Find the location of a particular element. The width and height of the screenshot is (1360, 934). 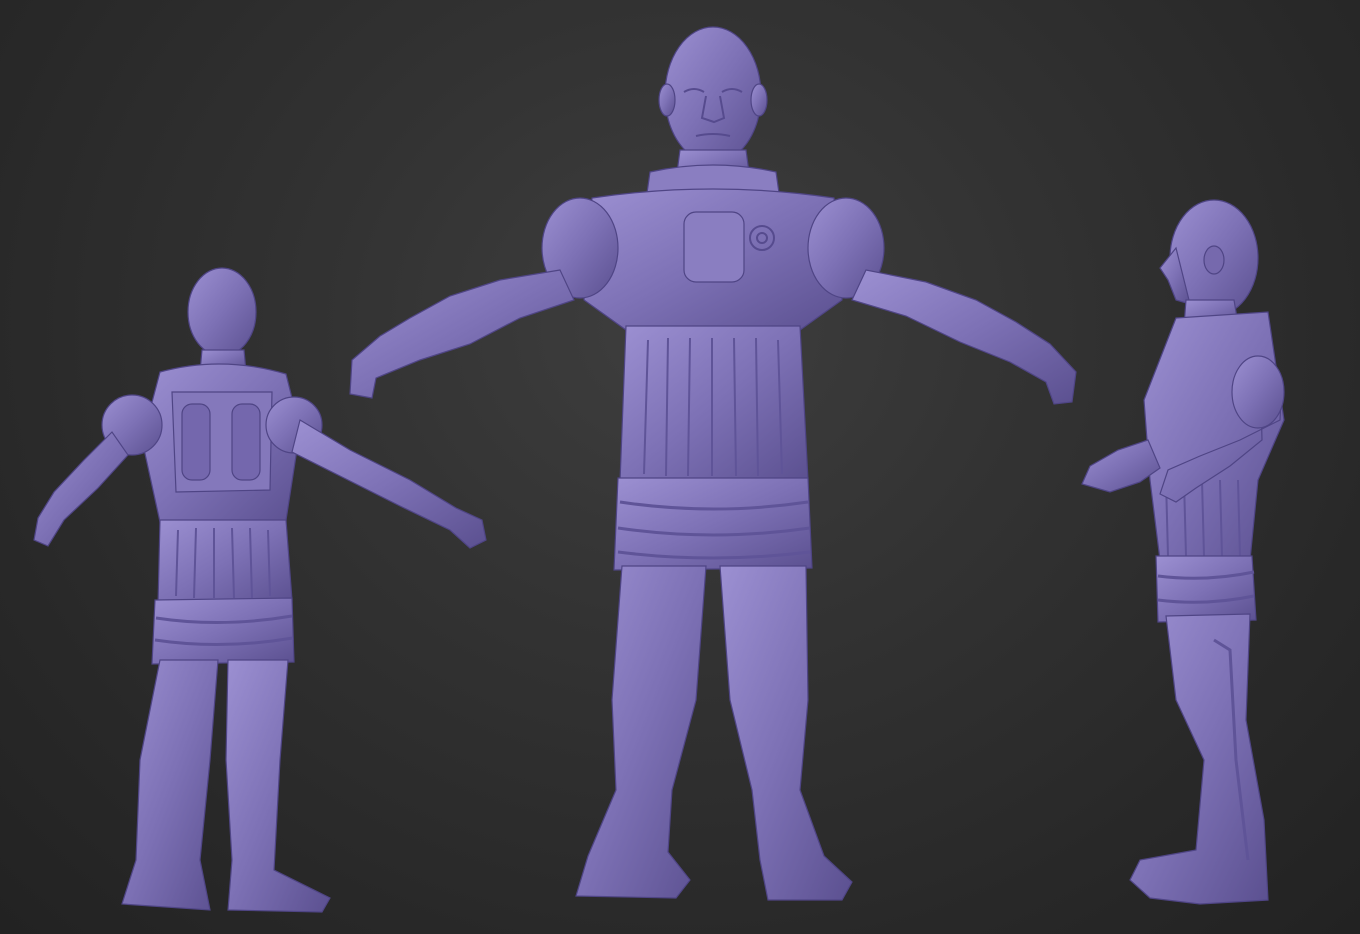

front-right-leg is located at coordinates (786, 733).